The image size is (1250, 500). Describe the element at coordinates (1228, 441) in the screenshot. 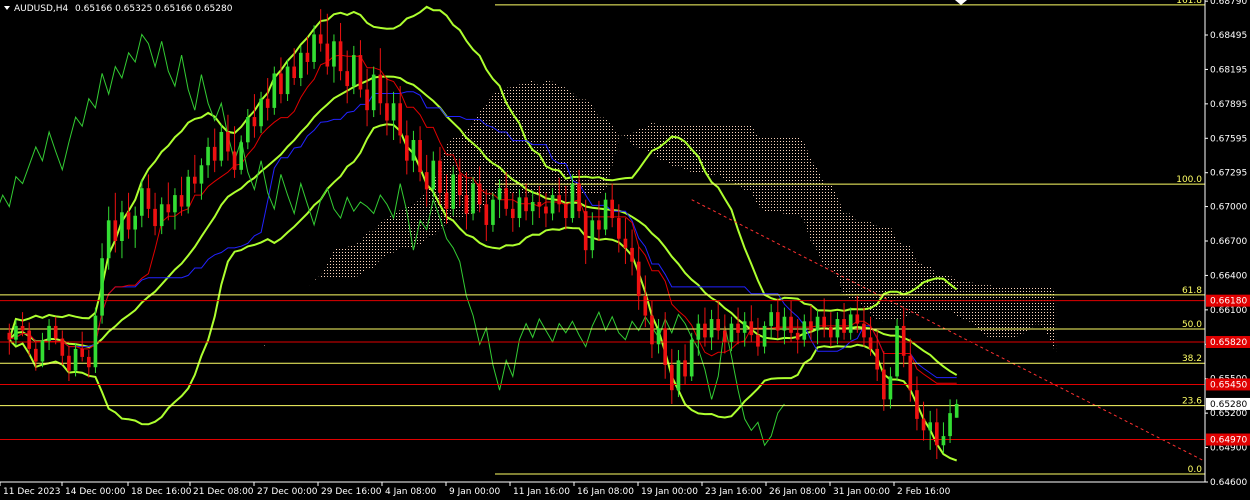

I see `price-level-label: 0.64970` at that location.